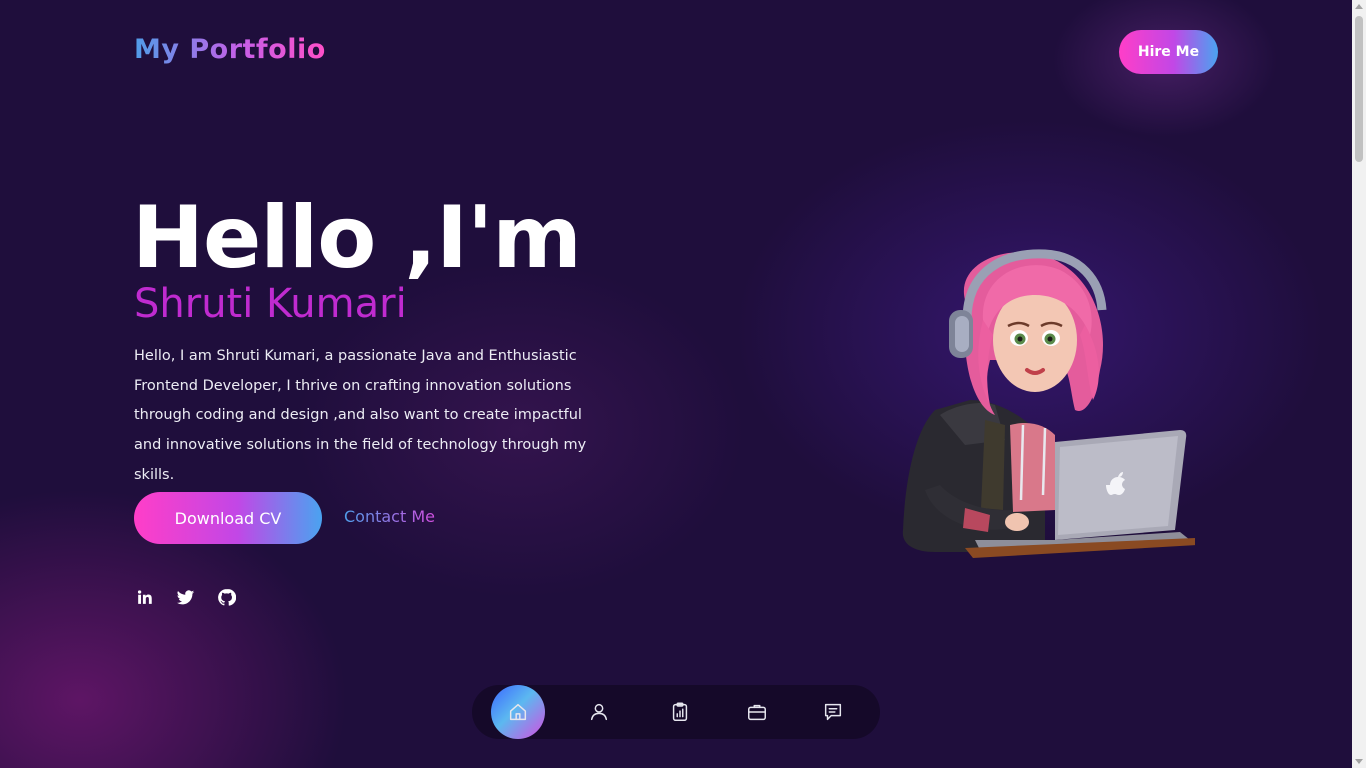  I want to click on twitter-icon, so click(185, 597).